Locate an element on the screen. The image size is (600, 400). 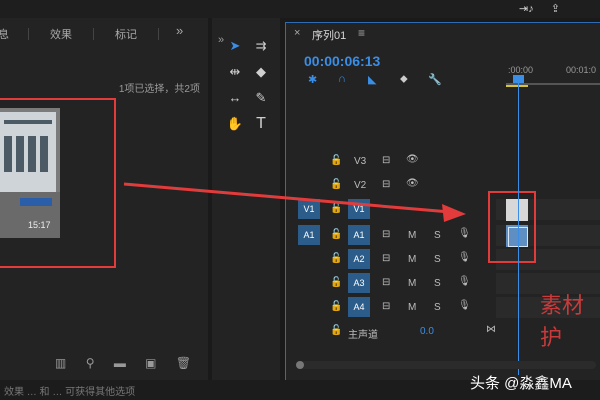
arrow-line is located at coordinates (287, 198).